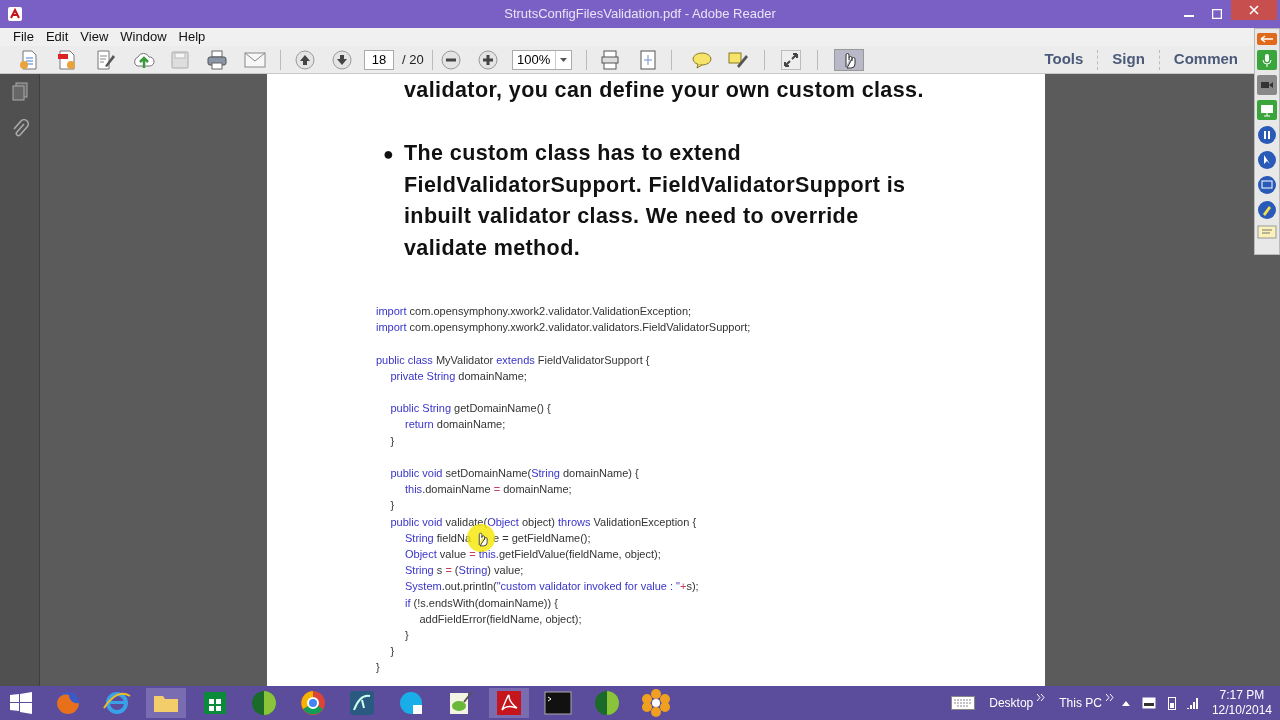 The height and width of the screenshot is (720, 1280). I want to click on clock-time: 7:17 PM, so click(1242, 695).